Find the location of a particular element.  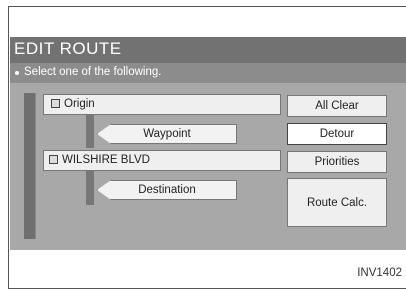

instruction-text: Select one of the following. is located at coordinates (93, 72).